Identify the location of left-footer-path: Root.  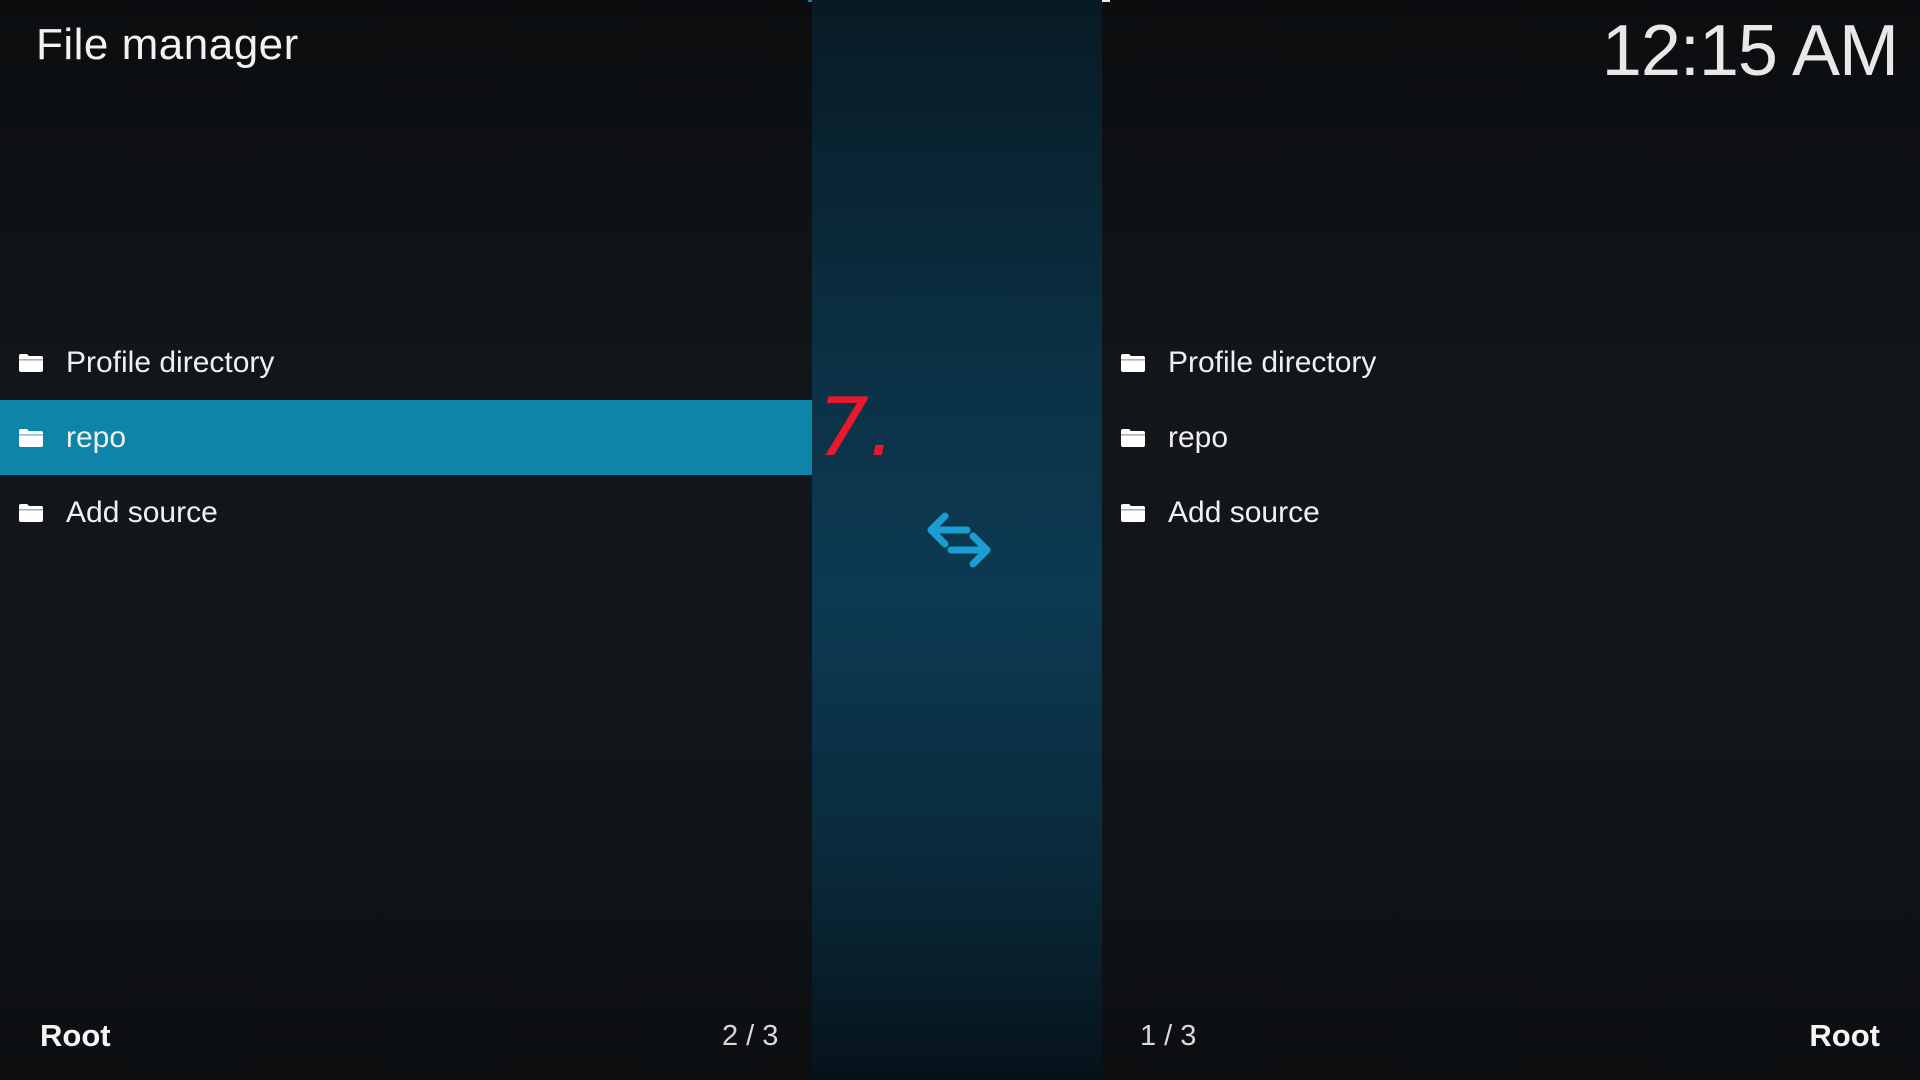
(75, 1035).